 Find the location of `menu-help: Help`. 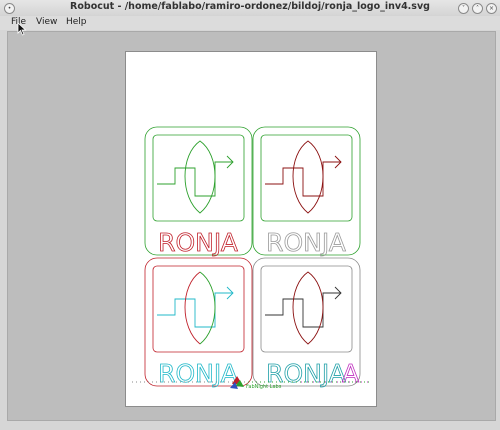

menu-help: Help is located at coordinates (76, 22).